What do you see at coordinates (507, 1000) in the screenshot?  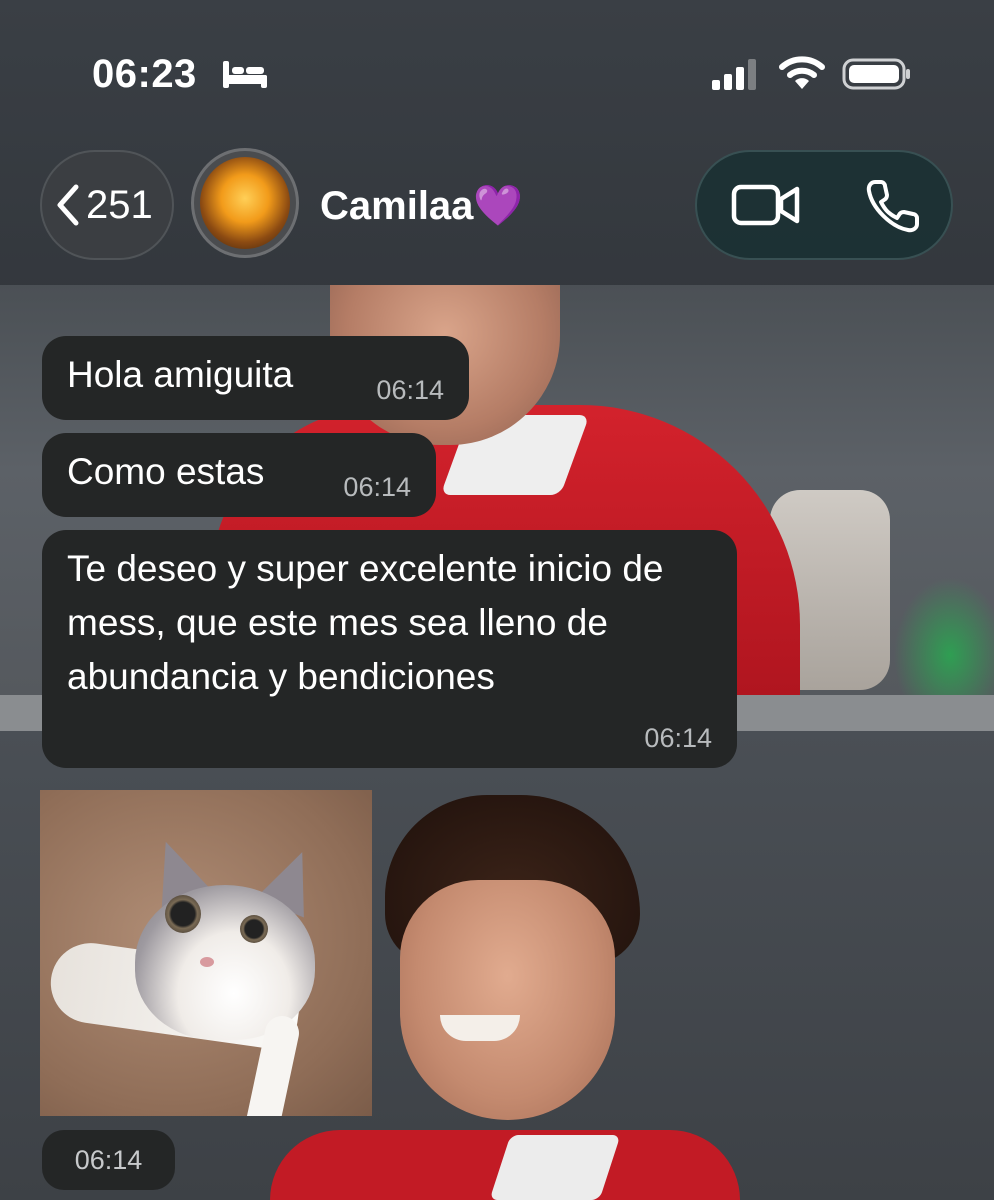 I see `wallpaper-face-bottom` at bounding box center [507, 1000].